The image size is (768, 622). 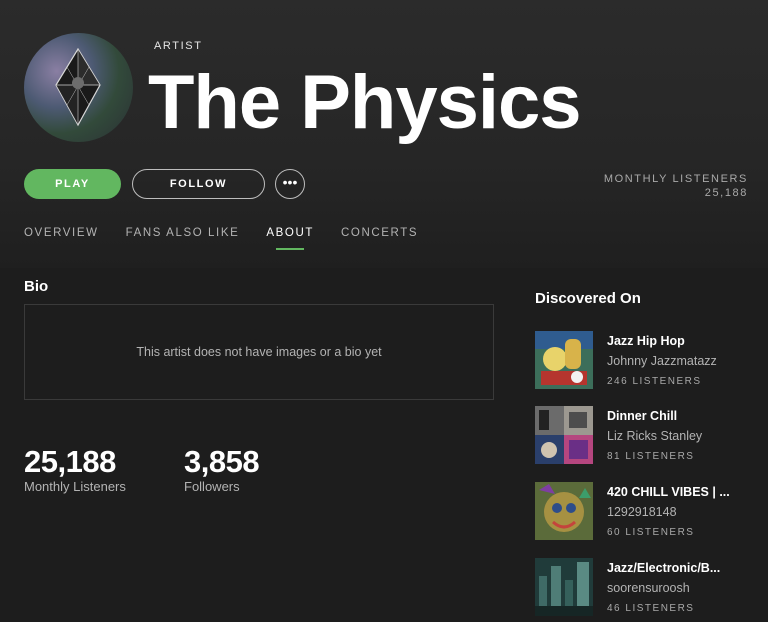 What do you see at coordinates (651, 532) in the screenshot?
I see `playlist-listeners: 60 LISTENERS` at bounding box center [651, 532].